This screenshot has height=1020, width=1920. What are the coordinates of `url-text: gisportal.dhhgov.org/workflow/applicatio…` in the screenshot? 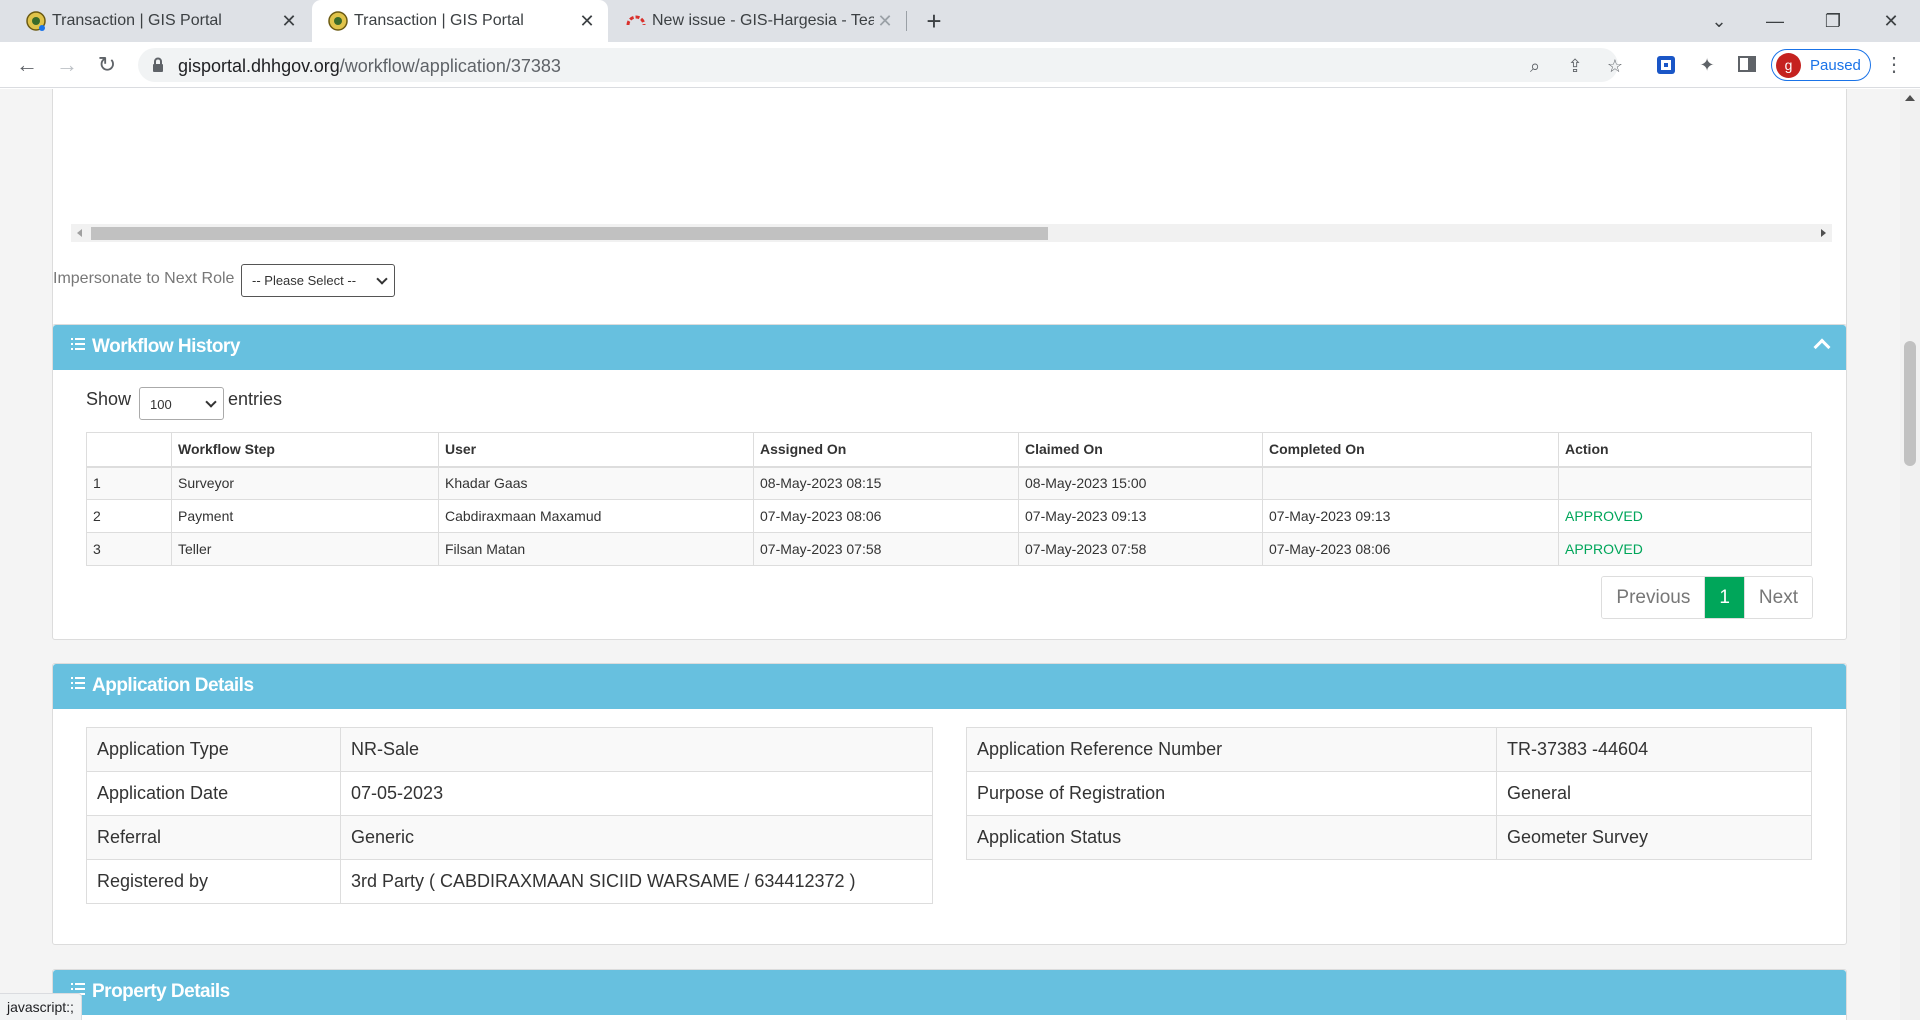 It's located at (369, 66).